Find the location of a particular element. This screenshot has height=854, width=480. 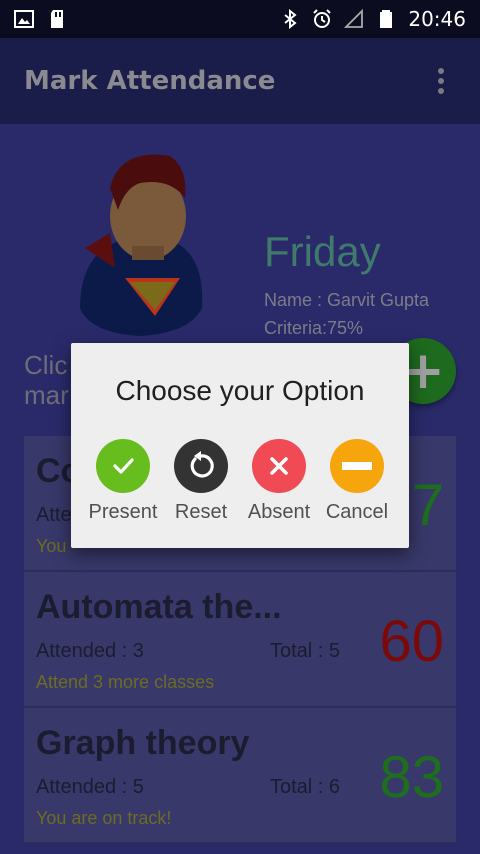

student-name: Name : Garvit Gupta is located at coordinates (347, 300).